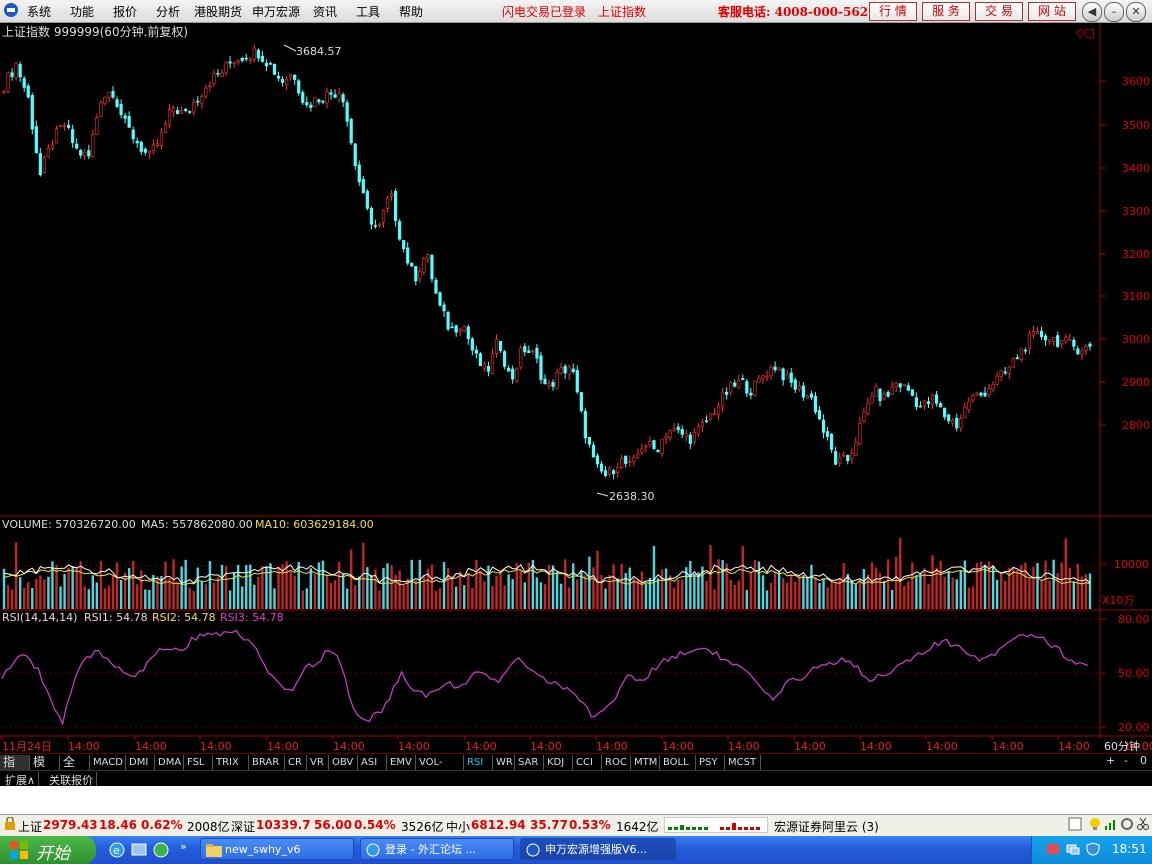 The width and height of the screenshot is (1152, 864). What do you see at coordinates (70, 825) in the screenshot?
I see `sh-value: 2979.43` at bounding box center [70, 825].